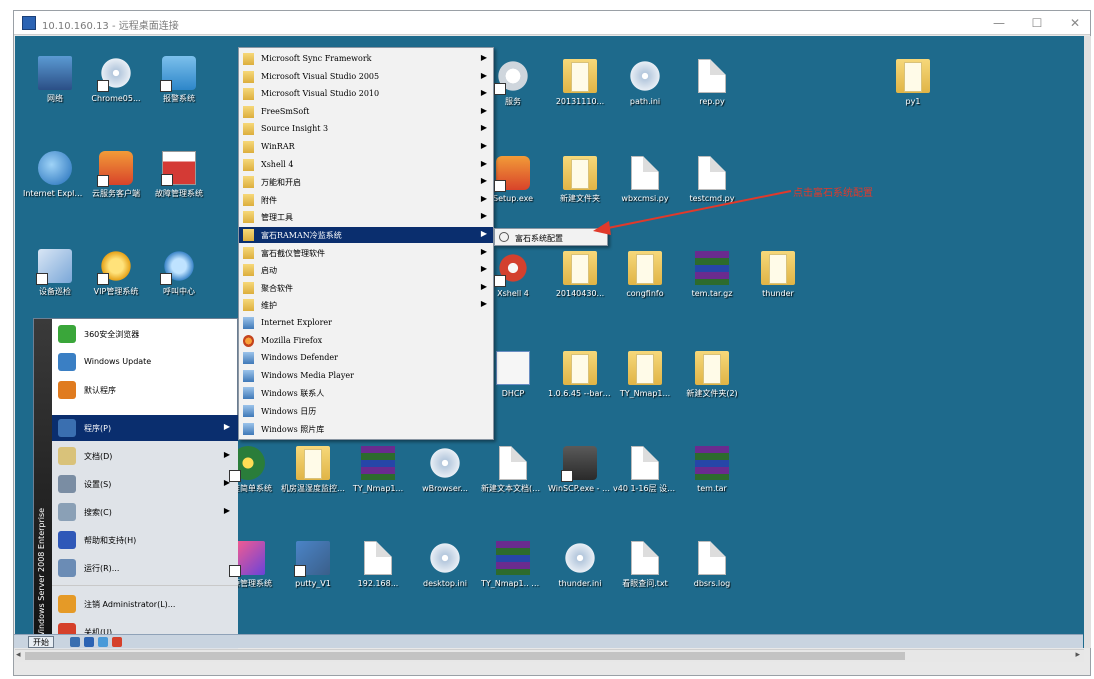 The height and width of the screenshot is (679, 1094). I want to click on maximize-button: ☐, so click(1037, 23).